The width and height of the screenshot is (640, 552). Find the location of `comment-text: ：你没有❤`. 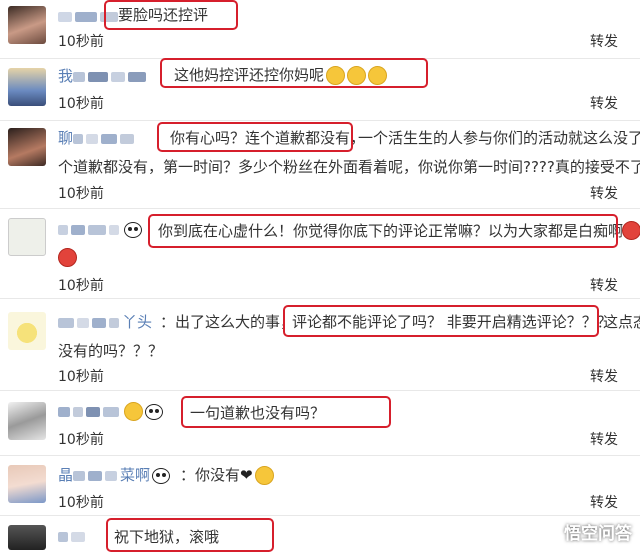

comment-text: ：你没有❤ is located at coordinates (227, 474).